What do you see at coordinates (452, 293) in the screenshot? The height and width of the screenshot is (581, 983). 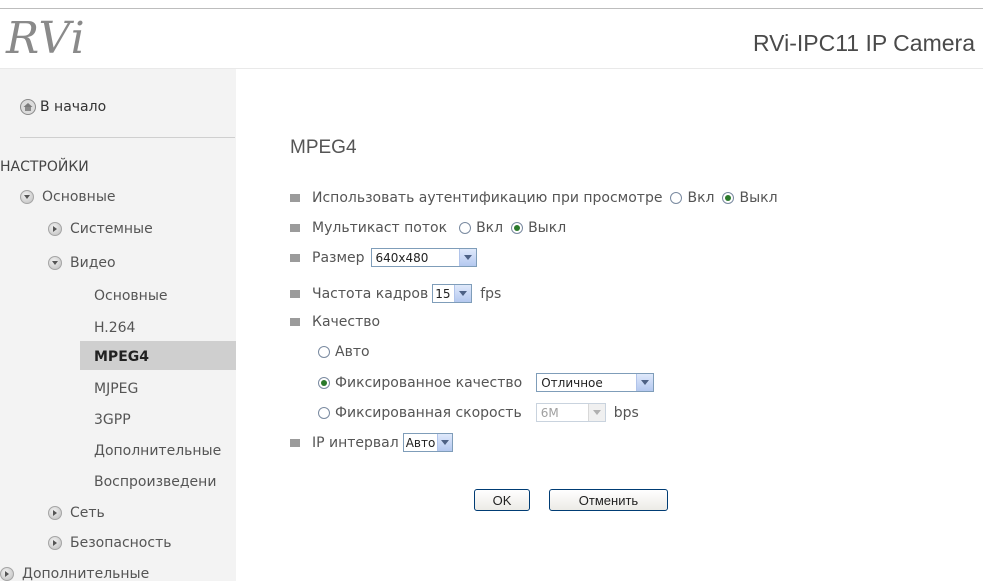 I see `fps-select: 15` at bounding box center [452, 293].